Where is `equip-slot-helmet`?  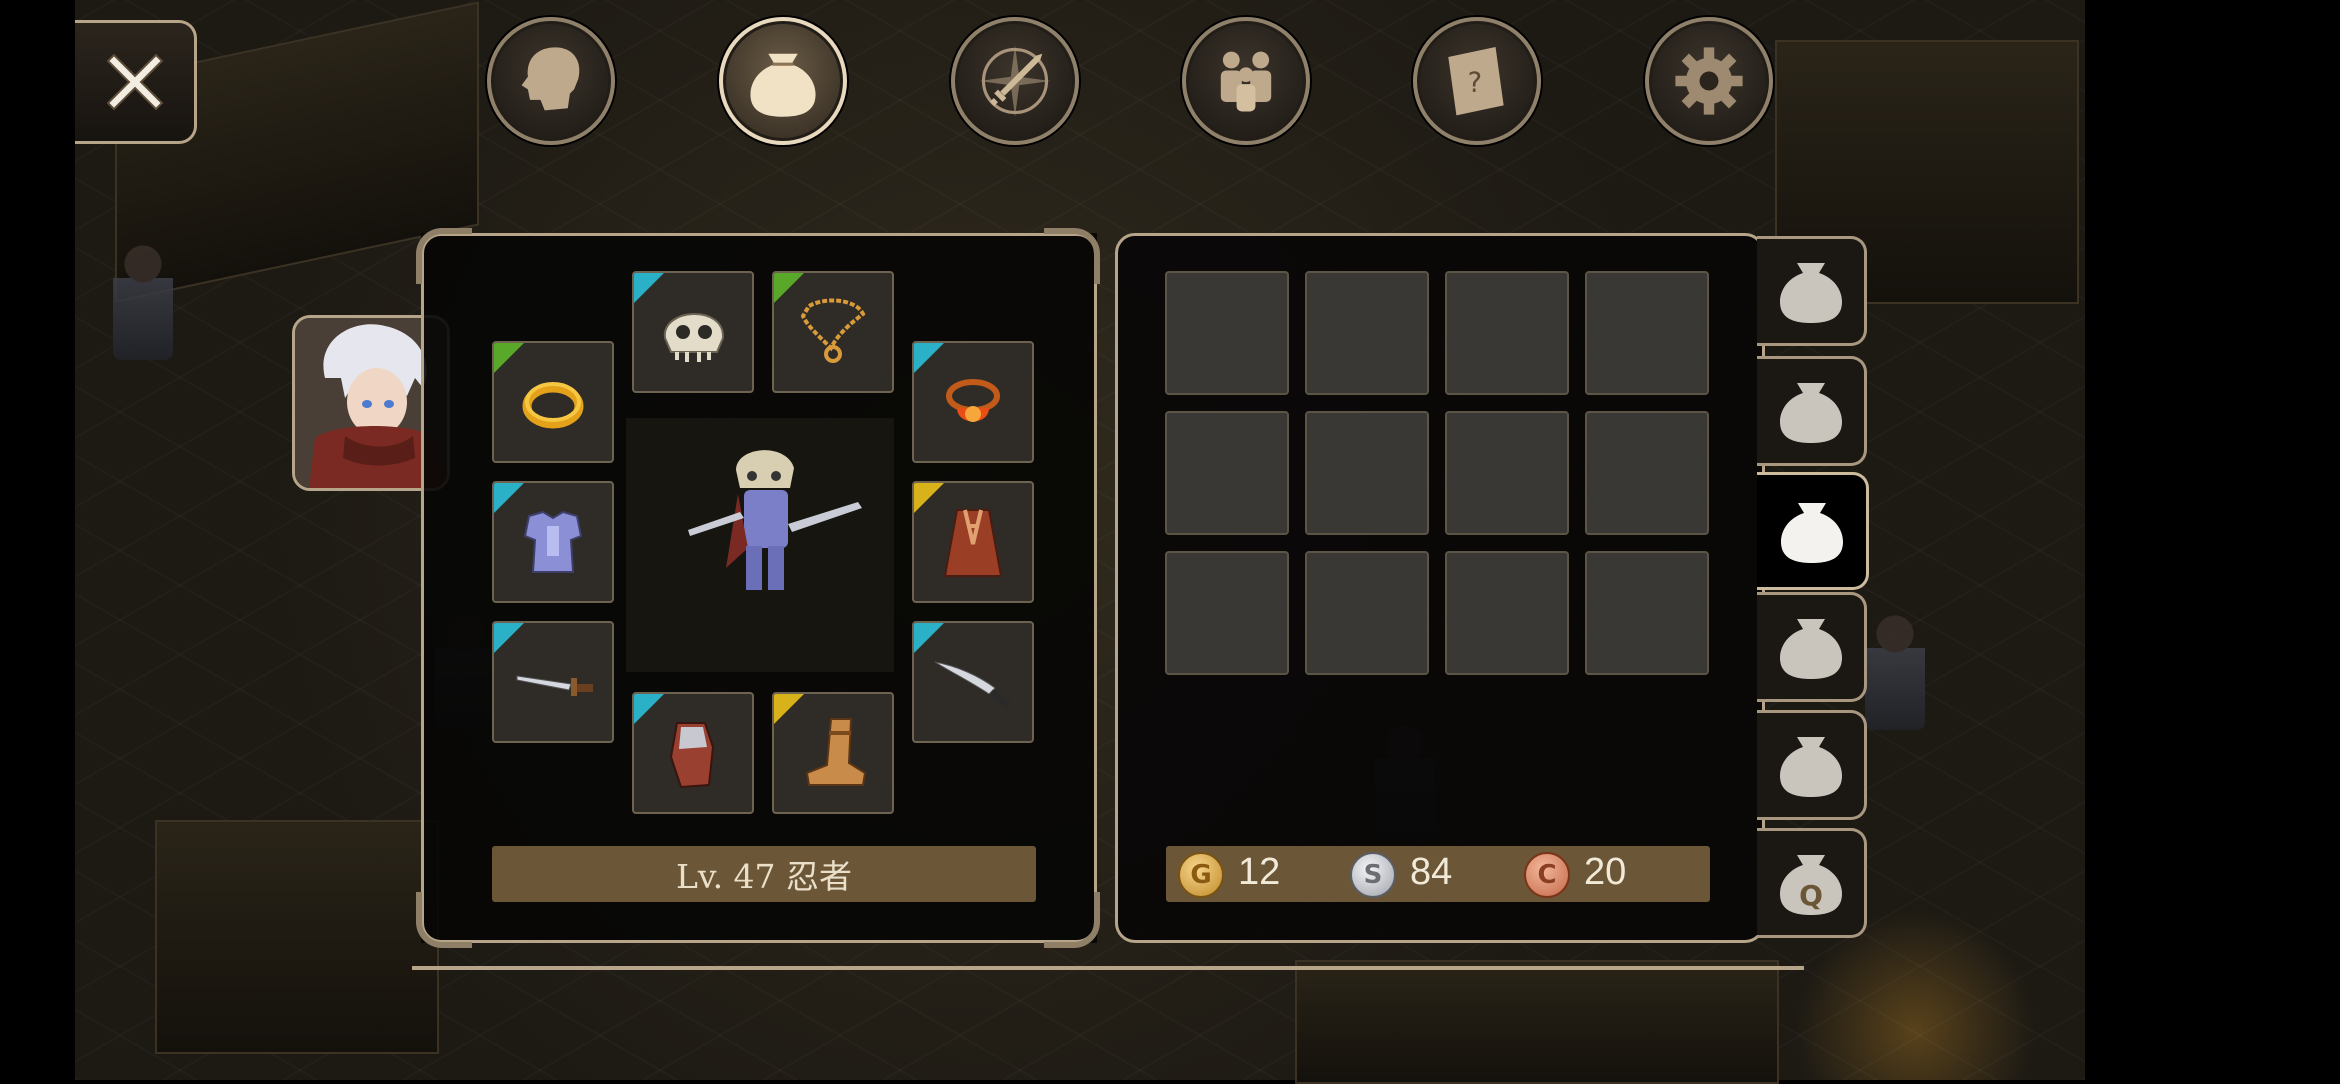 equip-slot-helmet is located at coordinates (693, 332).